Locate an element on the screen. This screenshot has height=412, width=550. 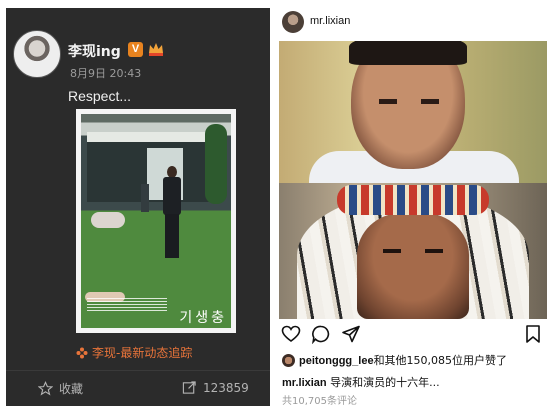
action-bar: 收藏 123859 is located at coordinates (138, 389).